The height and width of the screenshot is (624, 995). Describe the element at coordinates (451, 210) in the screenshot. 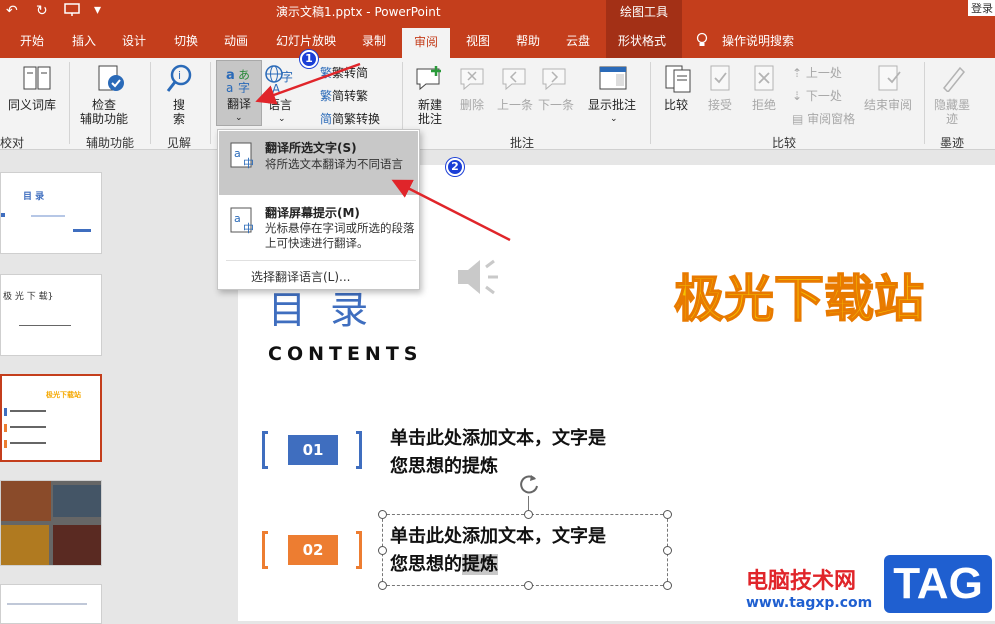

I see `arrow-to-menu-item` at that location.